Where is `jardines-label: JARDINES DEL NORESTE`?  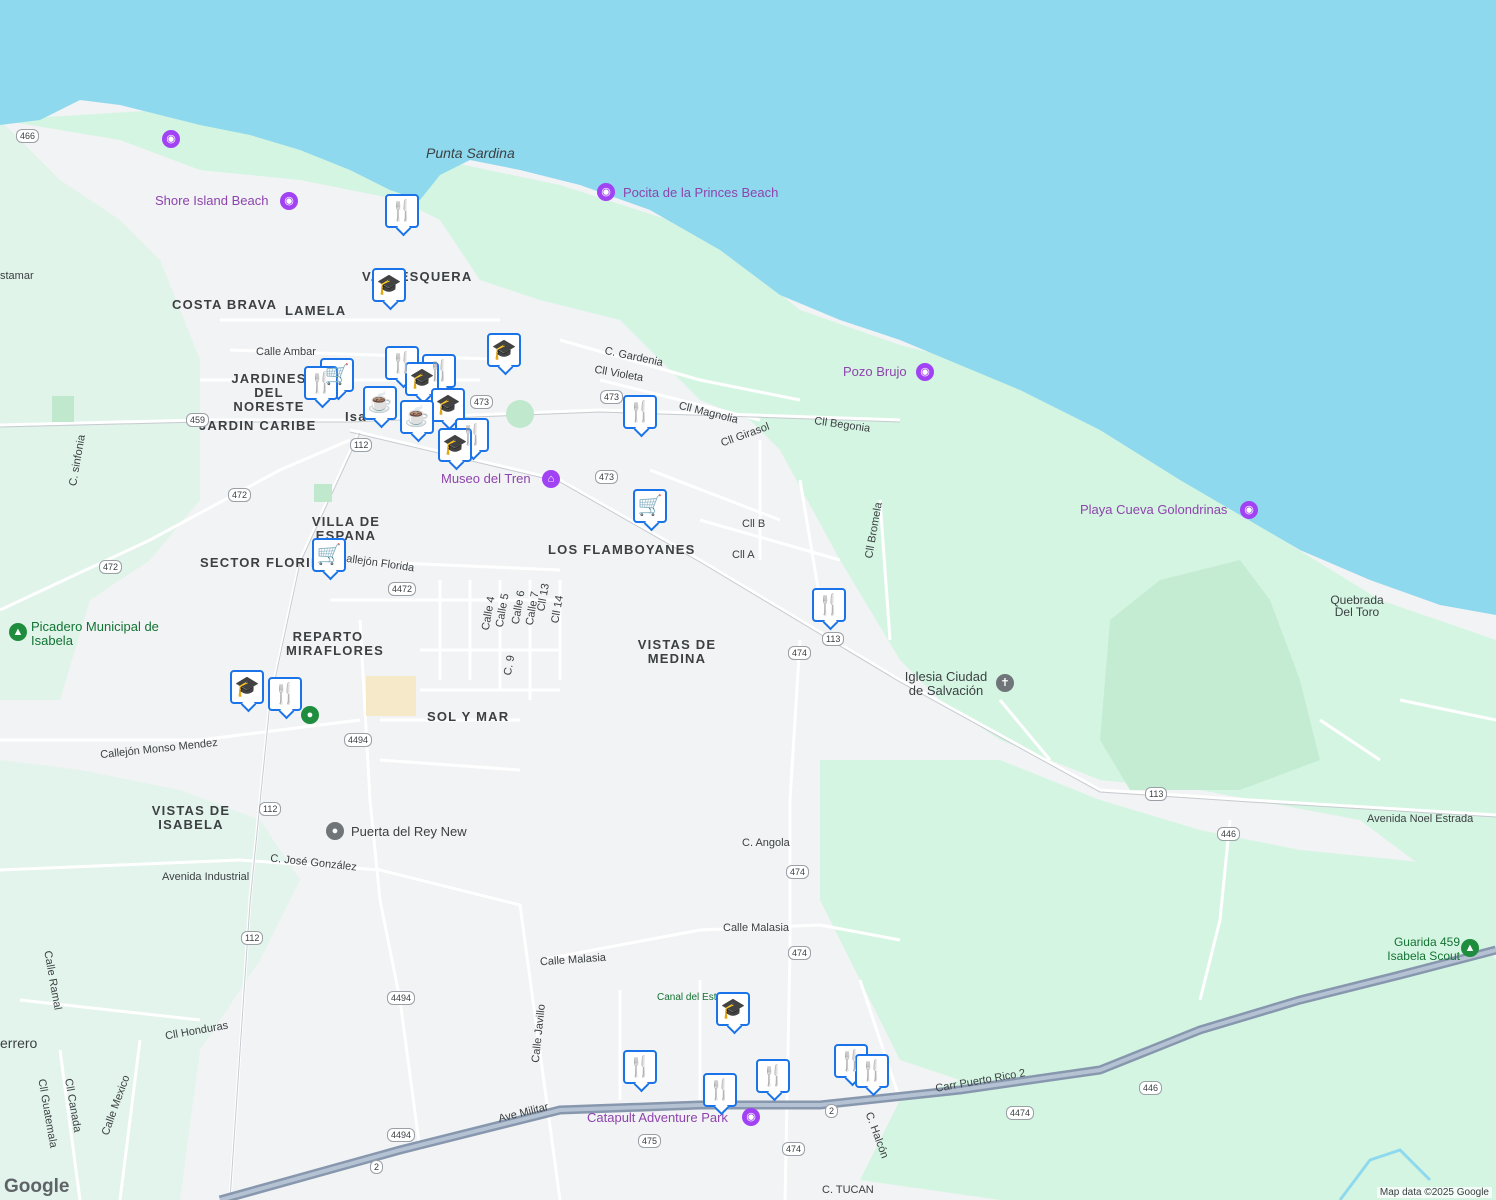
jardines-label: JARDINES DEL NORESTE is located at coordinates (269, 392).